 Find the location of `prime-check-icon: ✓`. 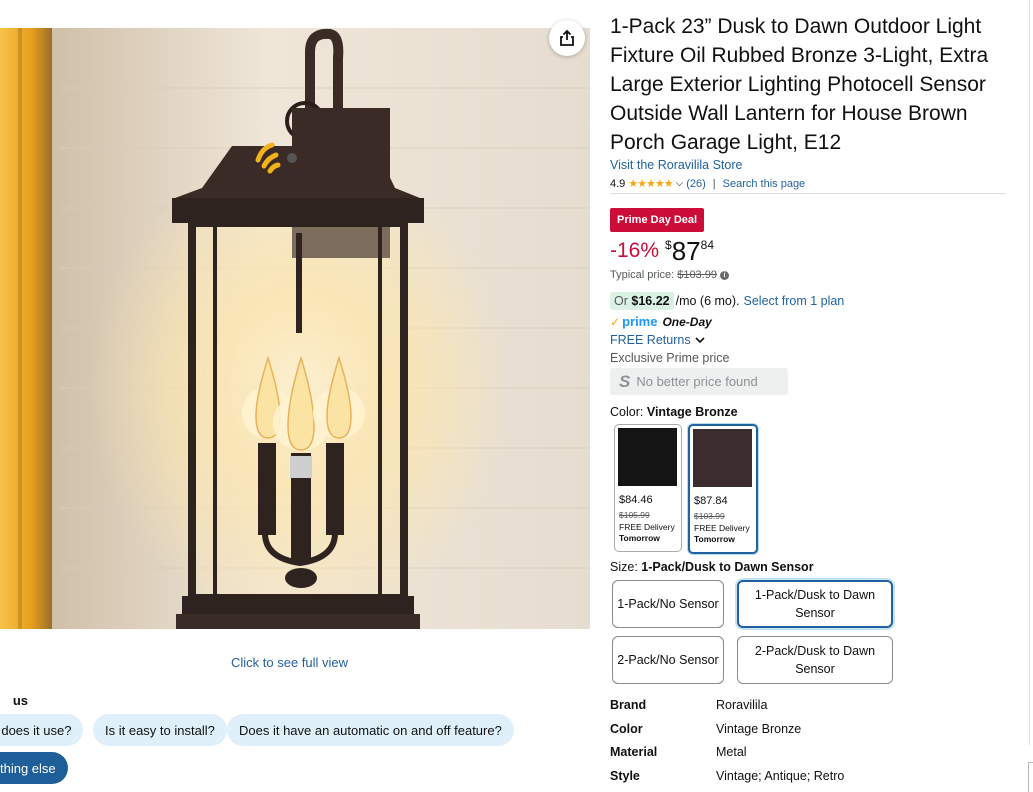

prime-check-icon: ✓ is located at coordinates (615, 321).